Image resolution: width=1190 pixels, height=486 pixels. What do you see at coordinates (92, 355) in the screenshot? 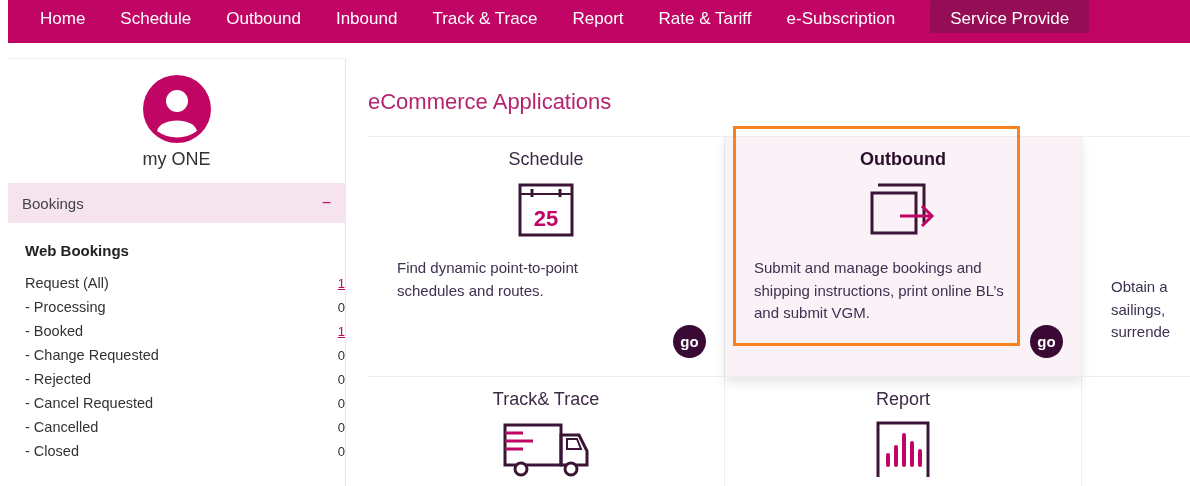
I see `status-label: - Change Requested` at bounding box center [92, 355].